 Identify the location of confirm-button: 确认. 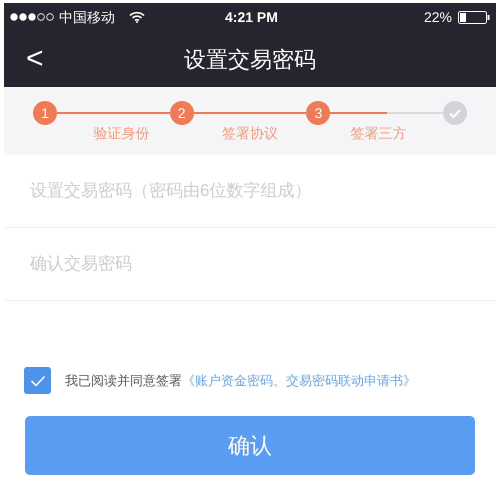
(250, 445).